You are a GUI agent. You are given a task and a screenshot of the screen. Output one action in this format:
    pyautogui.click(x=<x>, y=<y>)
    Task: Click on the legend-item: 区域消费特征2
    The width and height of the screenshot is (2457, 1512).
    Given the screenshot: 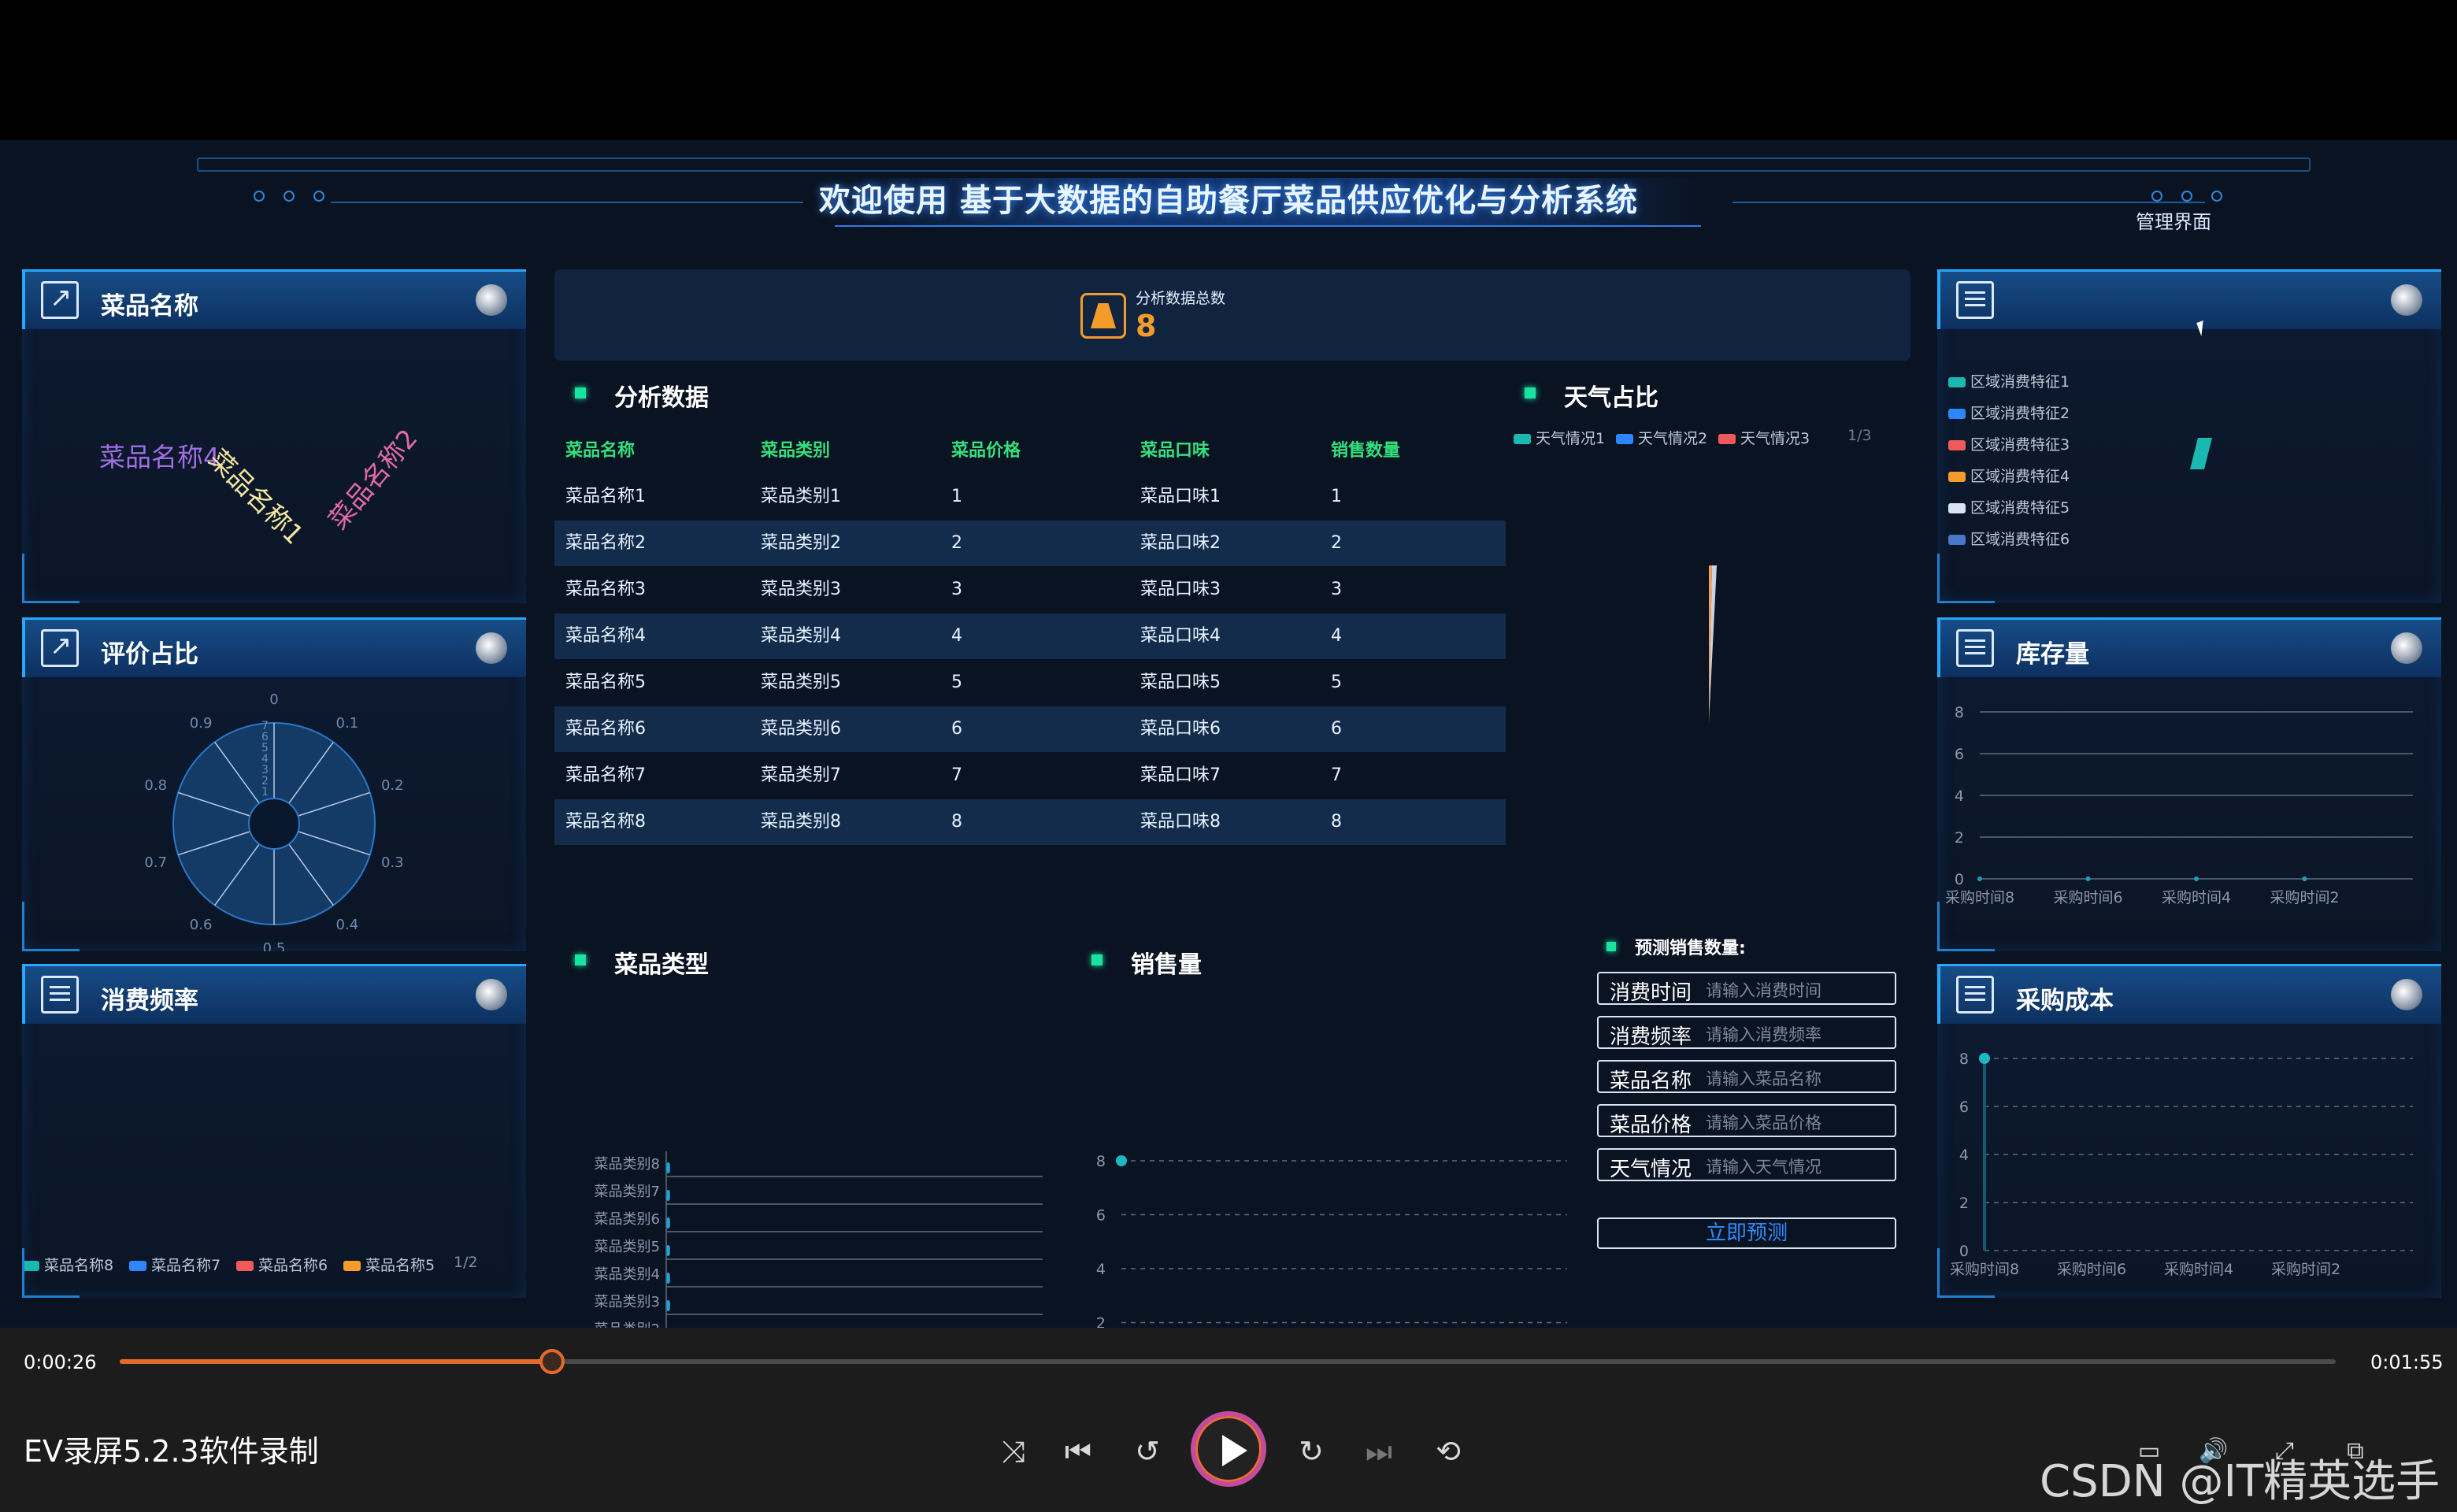 What is the action you would take?
    pyautogui.click(x=2009, y=412)
    